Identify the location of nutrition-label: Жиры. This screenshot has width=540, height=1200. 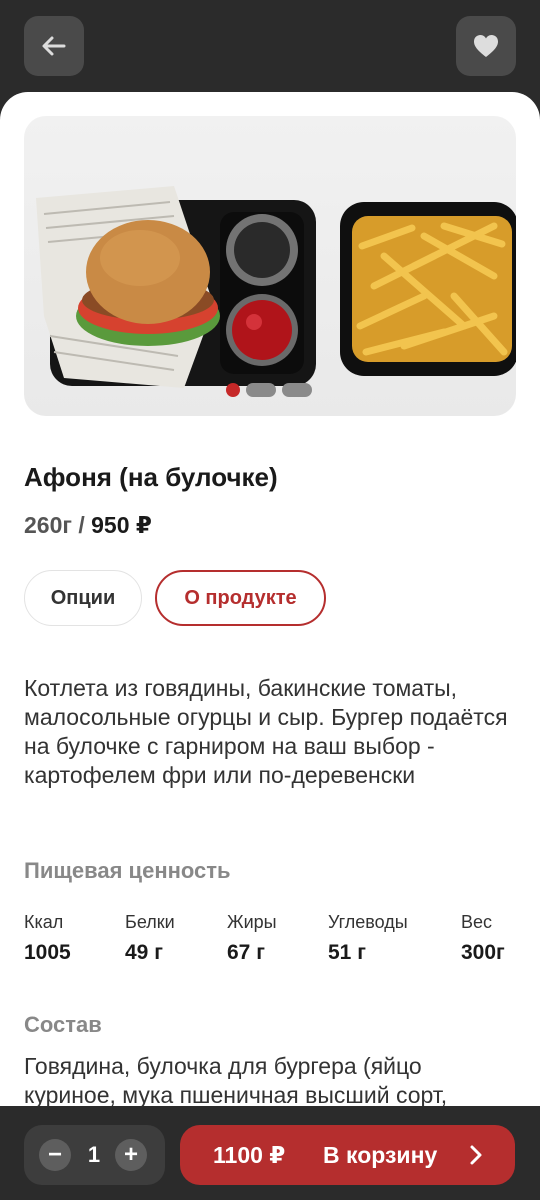
(252, 922).